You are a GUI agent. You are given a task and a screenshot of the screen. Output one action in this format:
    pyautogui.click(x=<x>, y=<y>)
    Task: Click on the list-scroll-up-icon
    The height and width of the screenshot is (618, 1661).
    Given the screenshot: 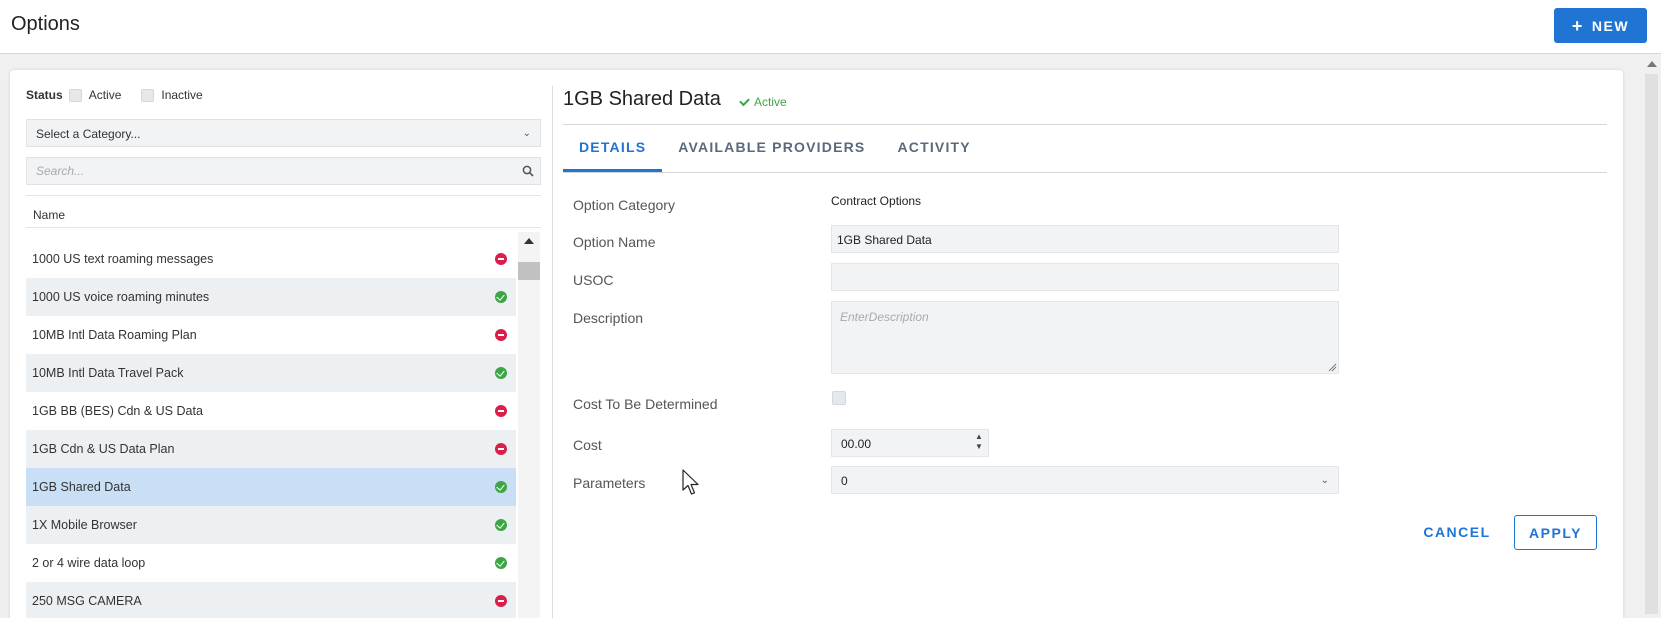 What is the action you would take?
    pyautogui.click(x=529, y=241)
    